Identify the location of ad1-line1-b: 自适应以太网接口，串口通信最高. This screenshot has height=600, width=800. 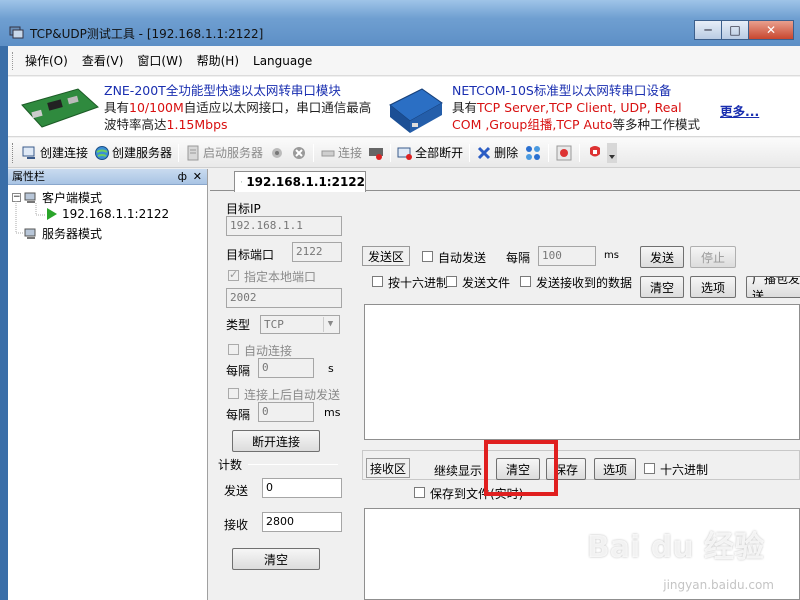
(277, 107).